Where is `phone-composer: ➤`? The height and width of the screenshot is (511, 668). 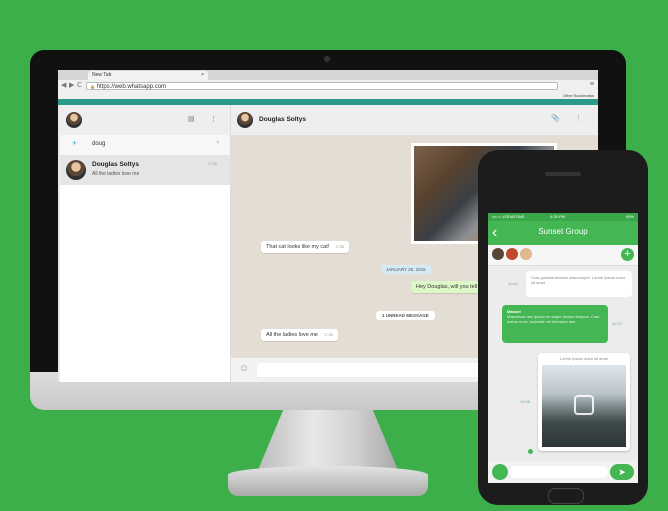 phone-composer: ➤ is located at coordinates (563, 472).